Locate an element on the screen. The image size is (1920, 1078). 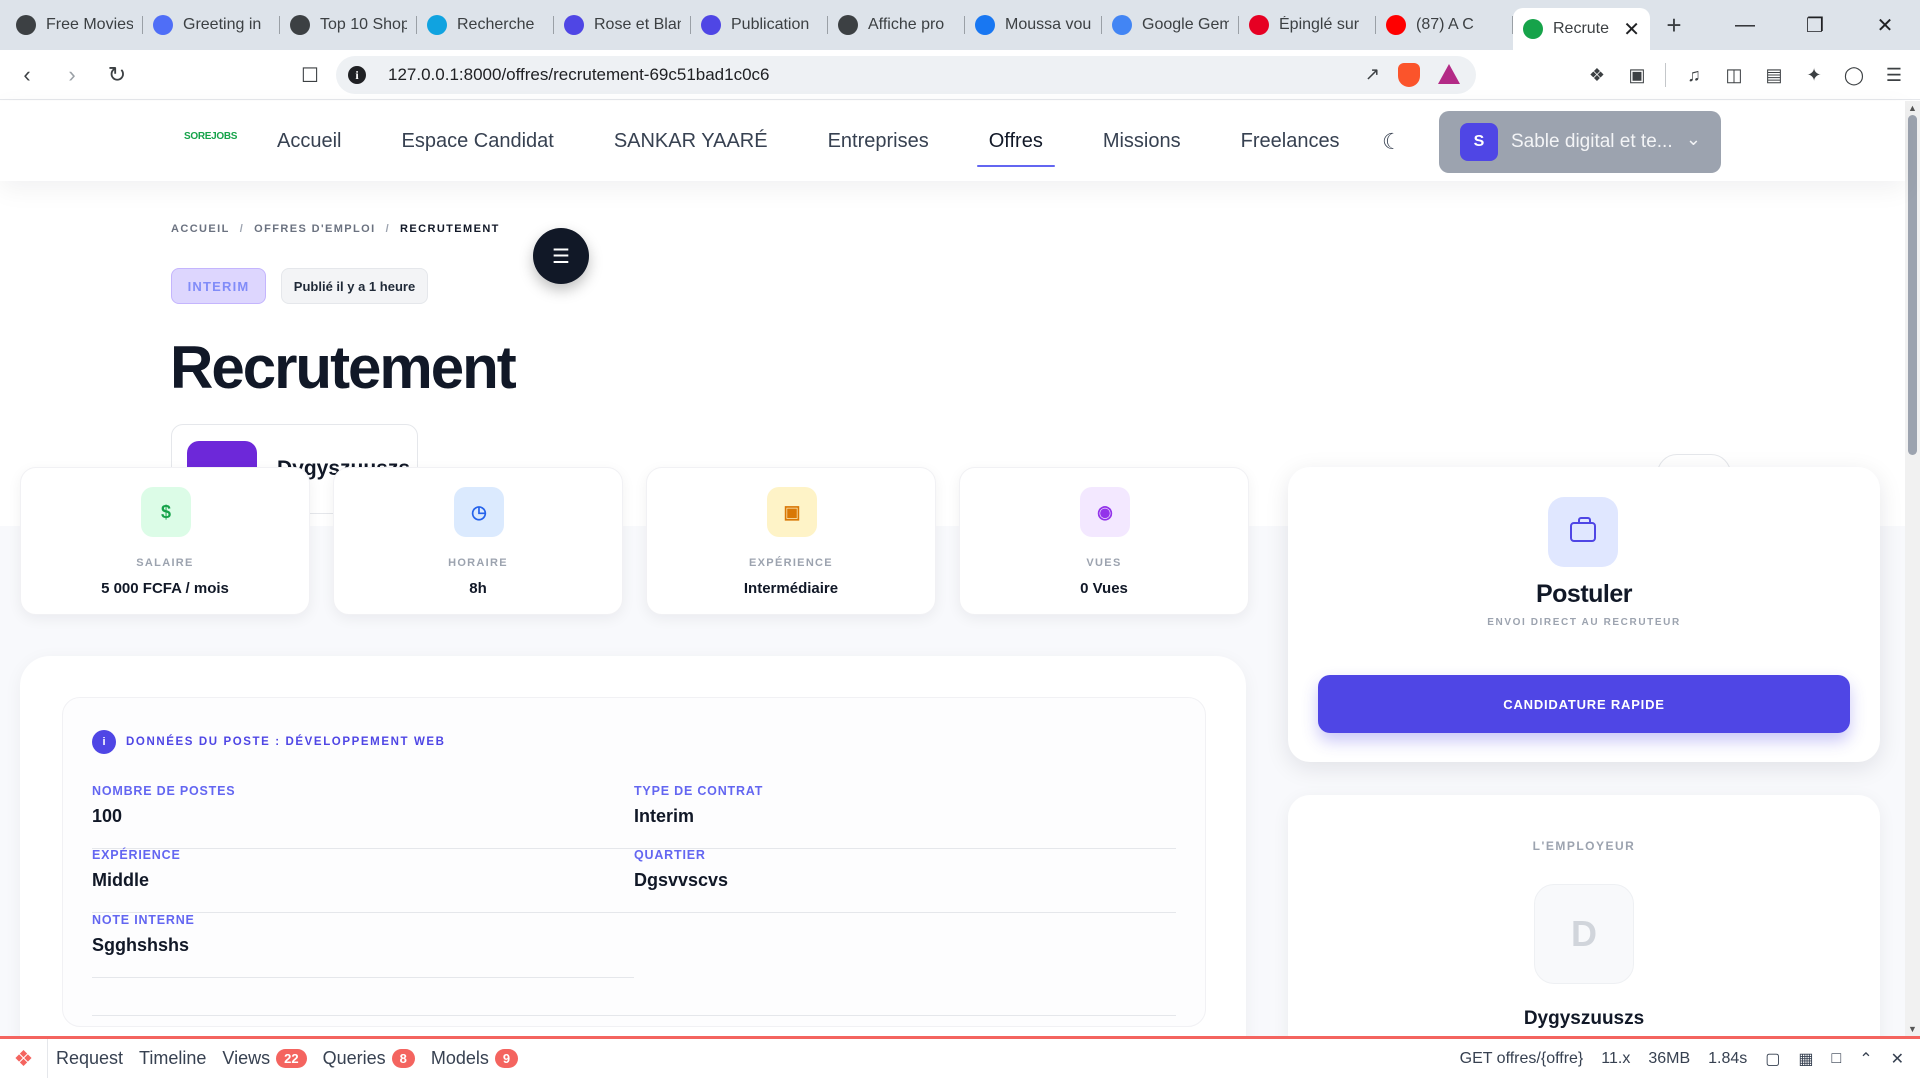
nav-item-1: Espace Candidat is located at coordinates (477, 141).